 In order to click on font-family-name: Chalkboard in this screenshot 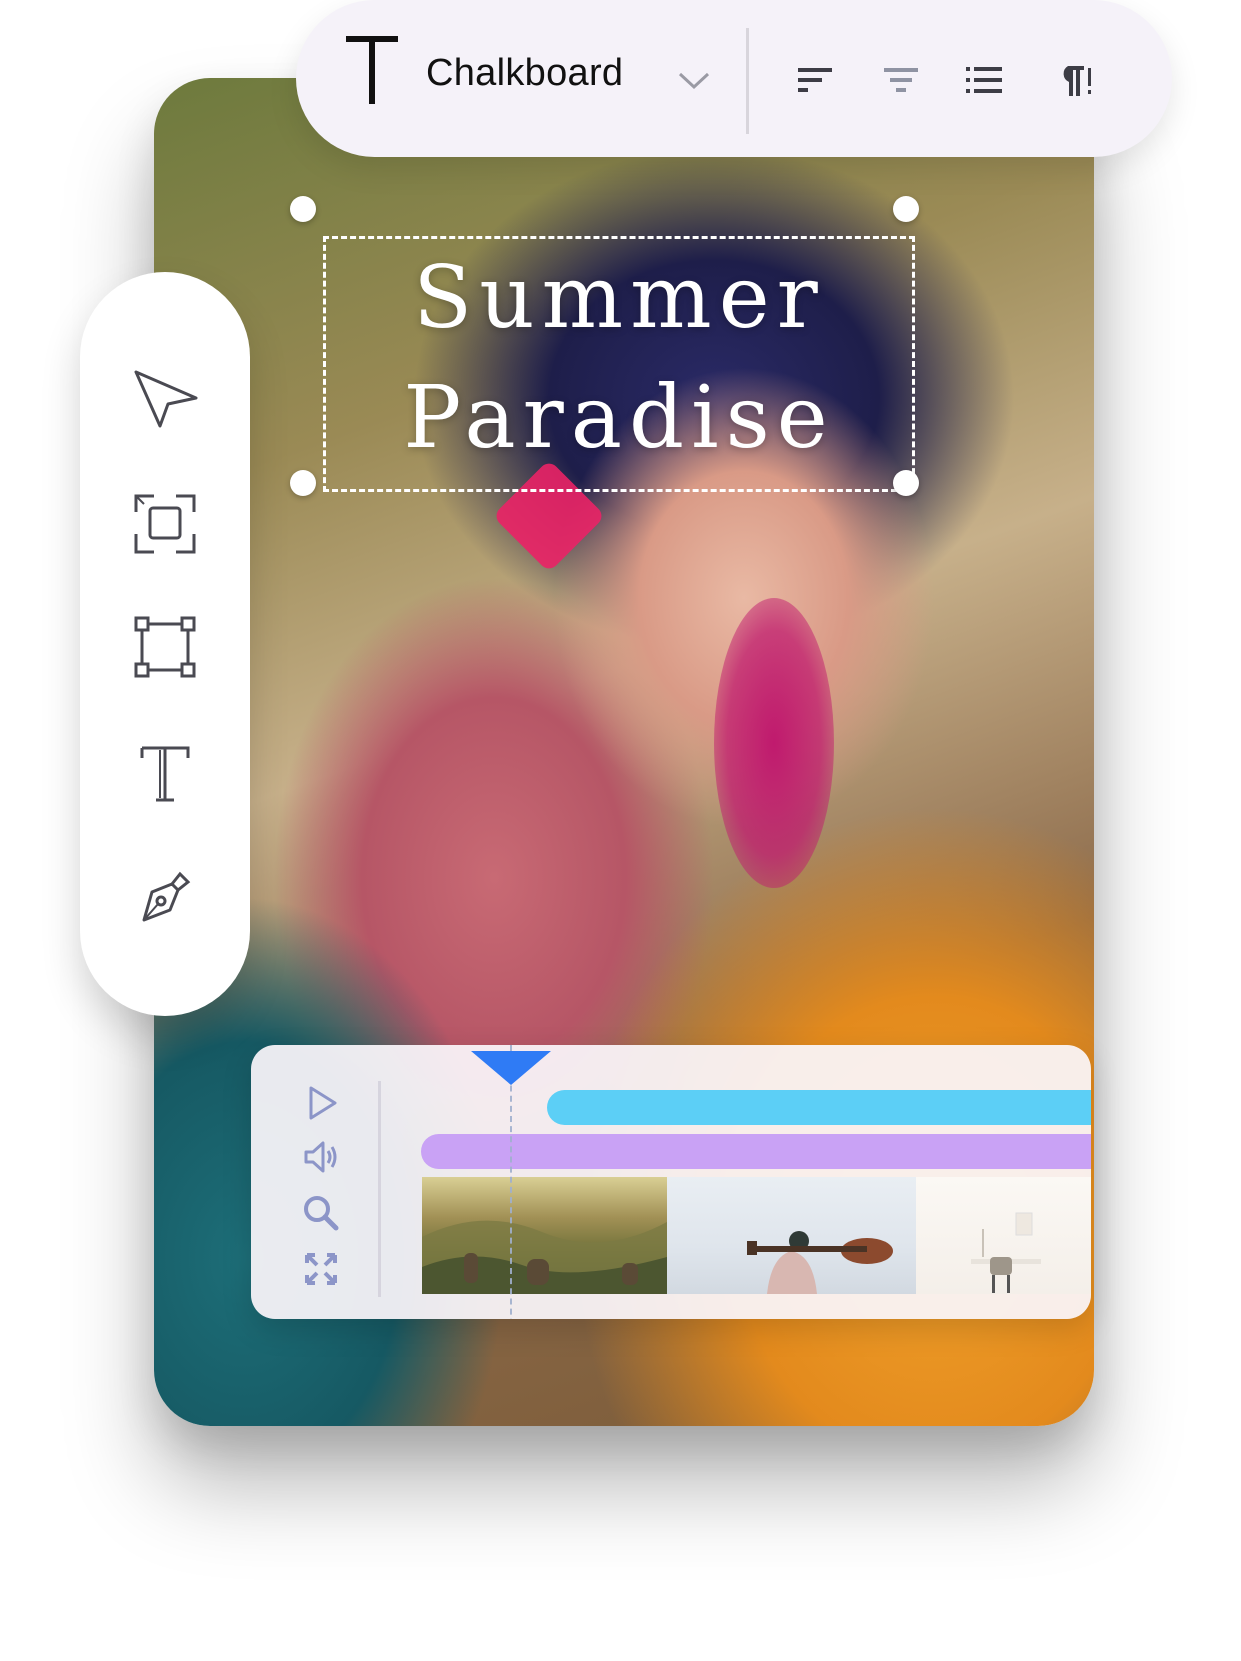, I will do `click(524, 73)`.